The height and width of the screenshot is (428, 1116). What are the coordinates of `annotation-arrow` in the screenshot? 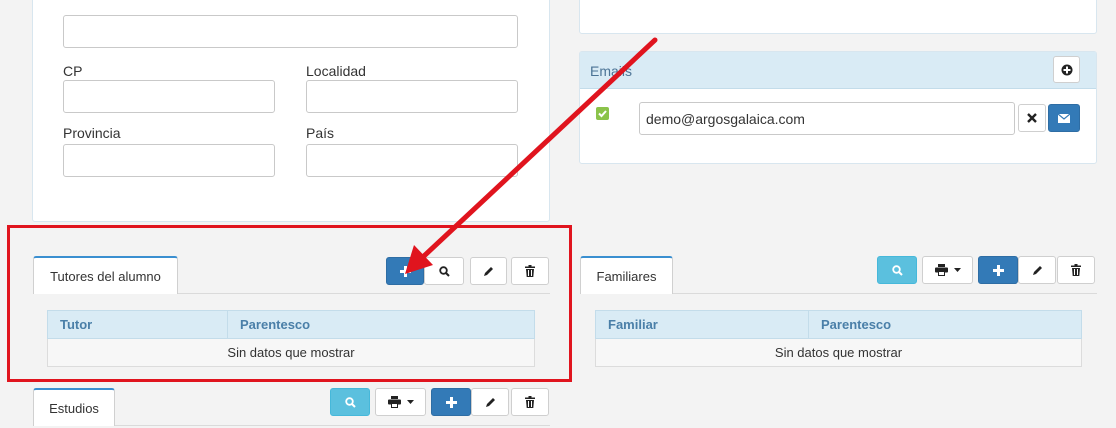 It's located at (531, 155).